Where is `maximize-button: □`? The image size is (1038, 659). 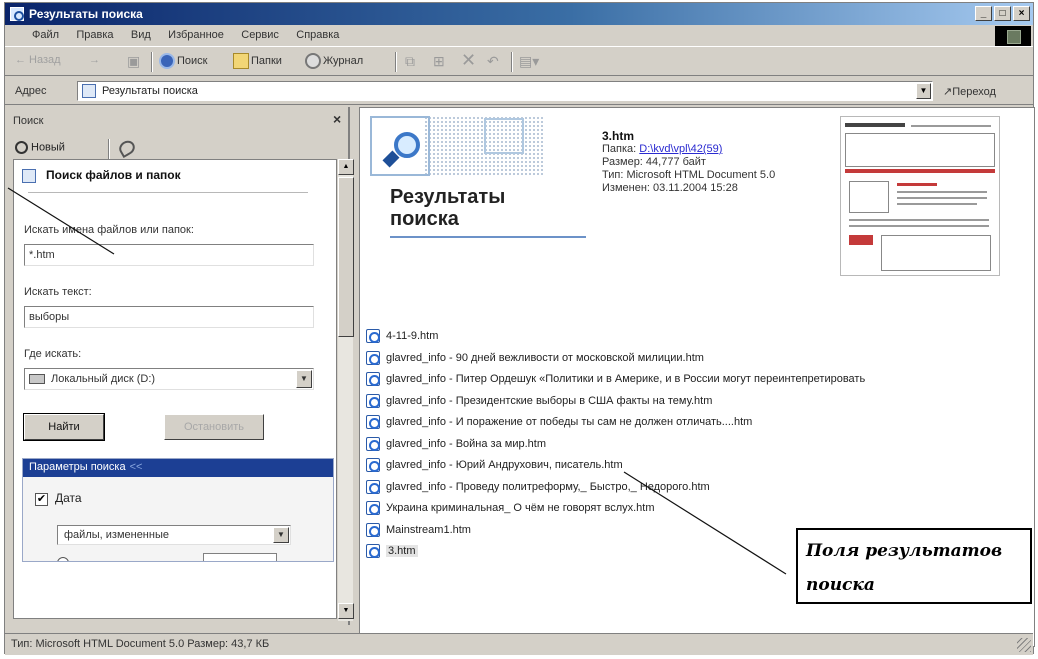 maximize-button: □ is located at coordinates (1002, 13).